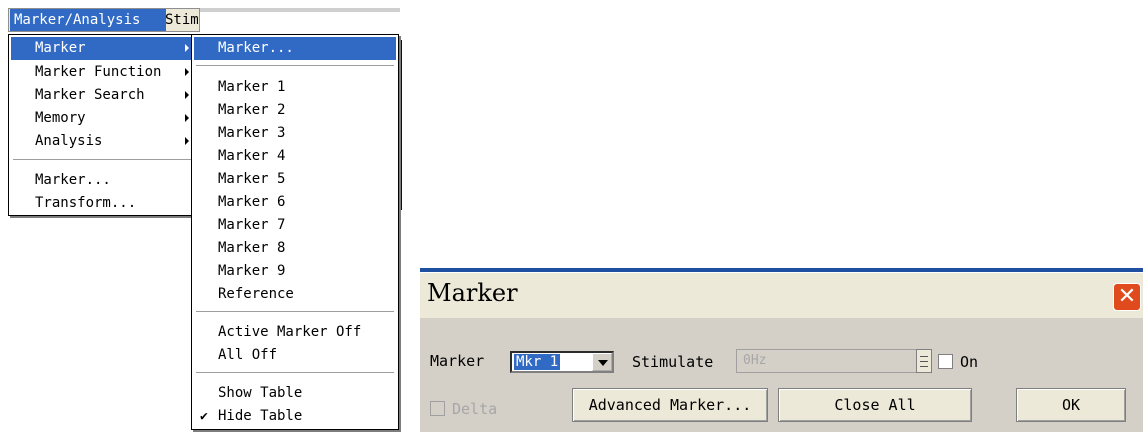  Describe the element at coordinates (60, 48) in the screenshot. I see `menu-item-label: Marker` at that location.